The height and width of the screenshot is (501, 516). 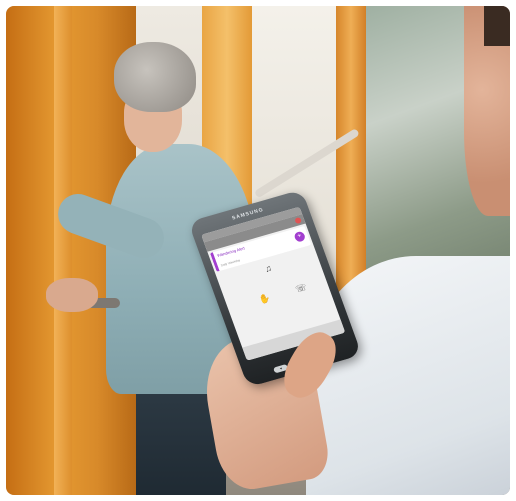 What do you see at coordinates (351, 156) in the screenshot?
I see `far-door` at bounding box center [351, 156].